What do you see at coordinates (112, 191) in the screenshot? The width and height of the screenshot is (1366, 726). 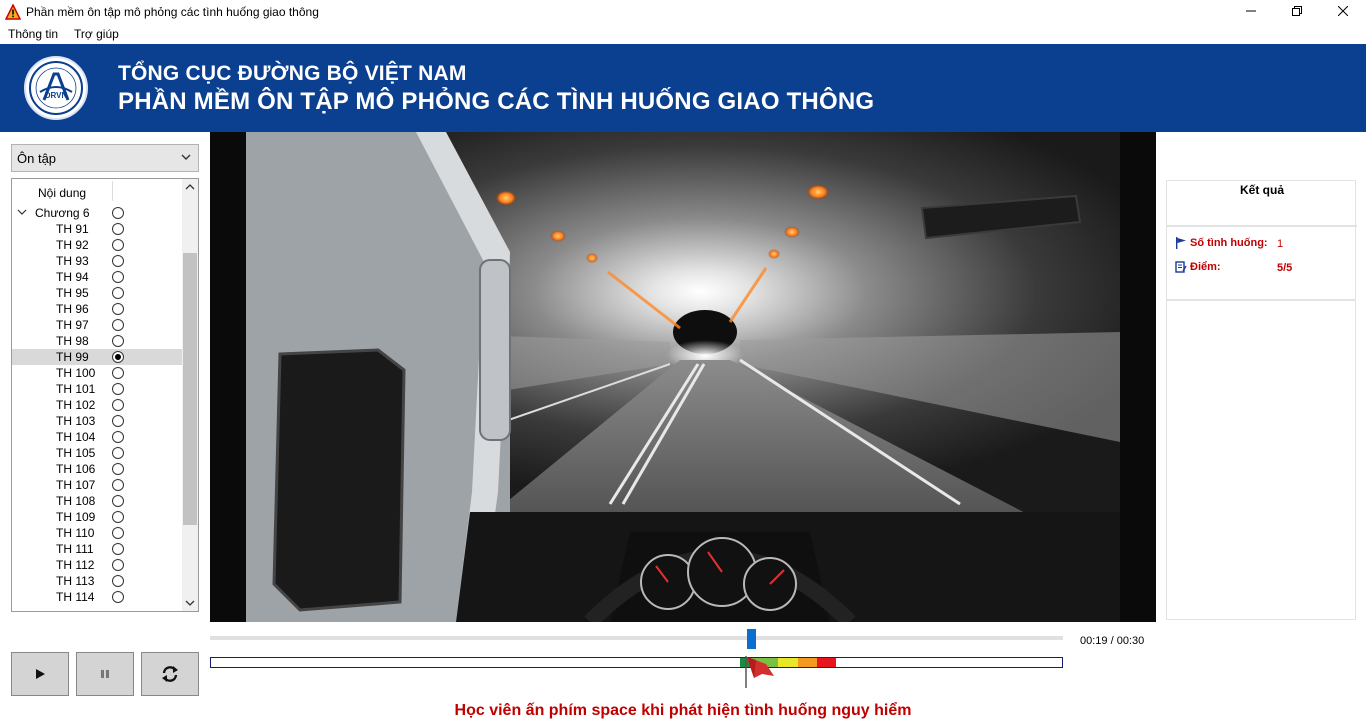 I see `tree-header-divider` at bounding box center [112, 191].